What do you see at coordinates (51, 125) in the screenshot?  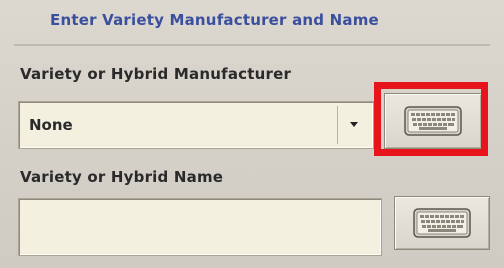 I see `manufacturer-selected-value: None` at bounding box center [51, 125].